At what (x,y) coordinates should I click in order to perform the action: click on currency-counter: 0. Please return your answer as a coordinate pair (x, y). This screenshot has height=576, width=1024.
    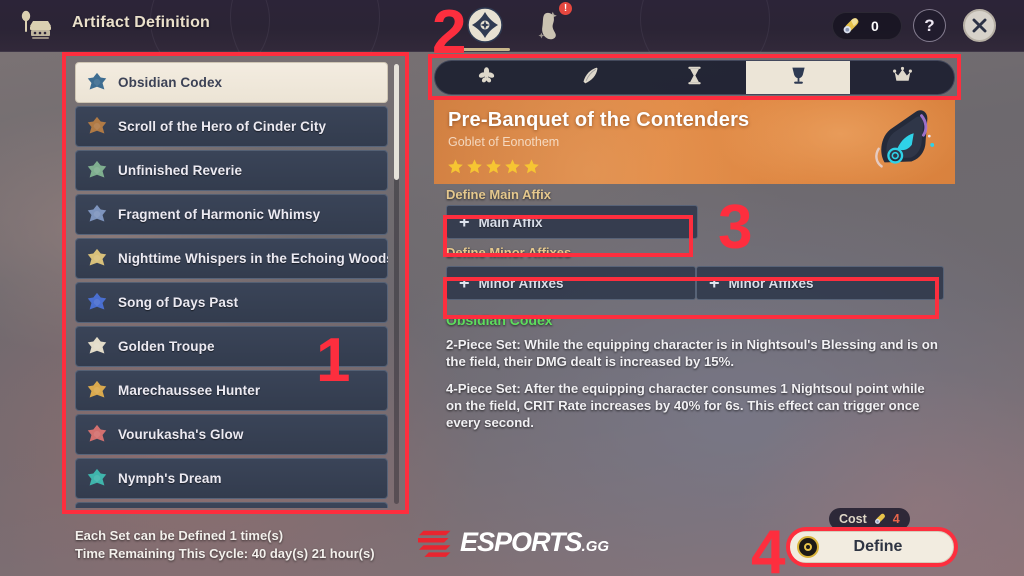
    Looking at the image, I should click on (867, 26).